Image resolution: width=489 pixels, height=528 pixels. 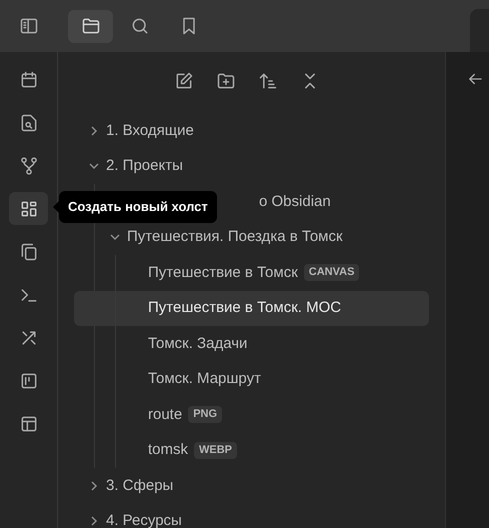 I want to click on sidebar-icon, so click(x=29, y=26).